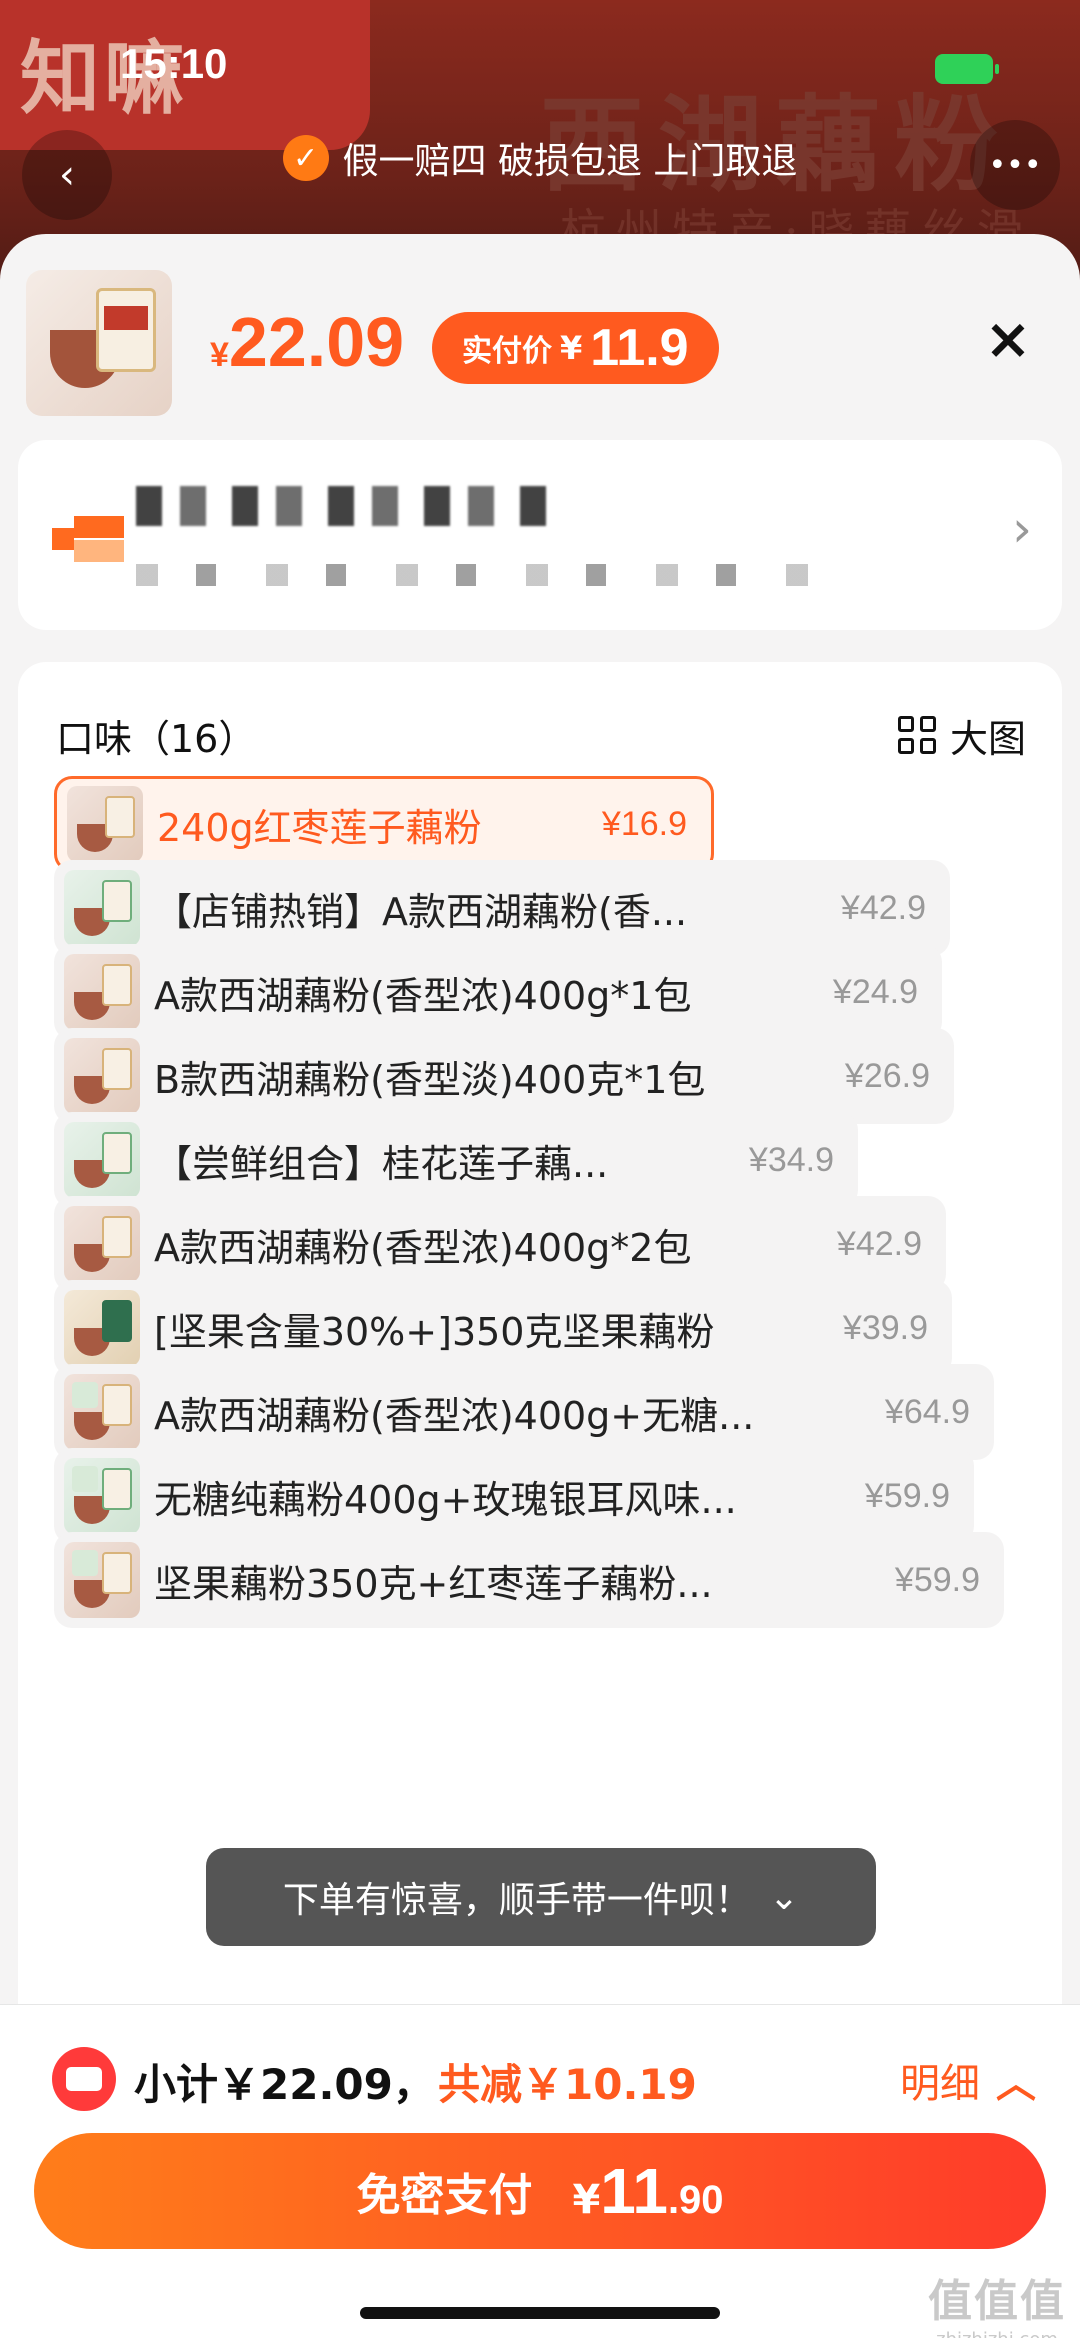  I want to click on option-label: A款西湖藕粉(香型浓)400g*1包, so click(423, 995).